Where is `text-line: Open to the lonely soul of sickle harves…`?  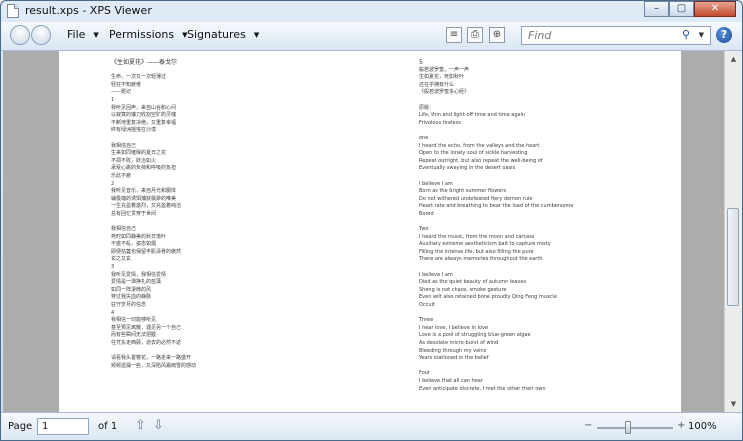 text-line: Open to the lonely soul of sickle harves… is located at coordinates (473, 153).